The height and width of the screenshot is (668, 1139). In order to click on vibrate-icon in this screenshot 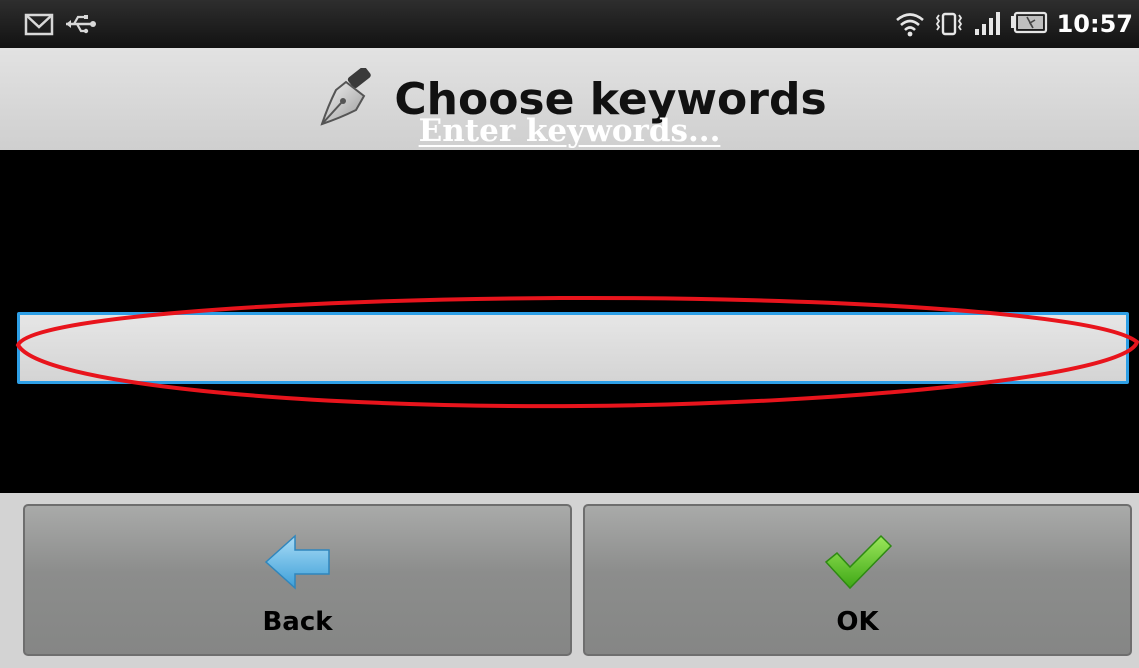, I will do `click(948, 24)`.